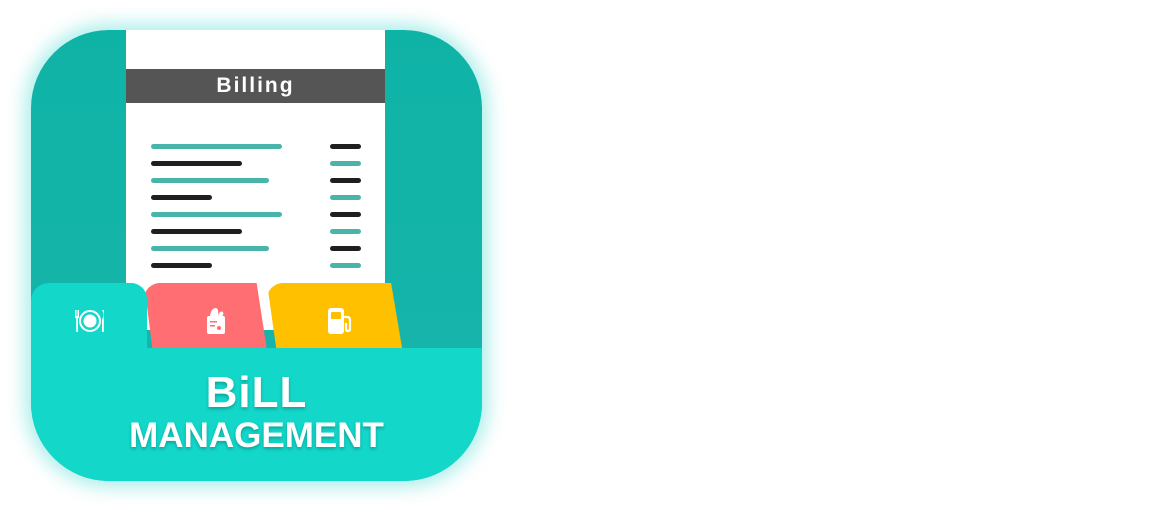 This screenshot has height=512, width=1168. Describe the element at coordinates (256, 435) in the screenshot. I see `app-subtitle: MANAGEMENT` at that location.